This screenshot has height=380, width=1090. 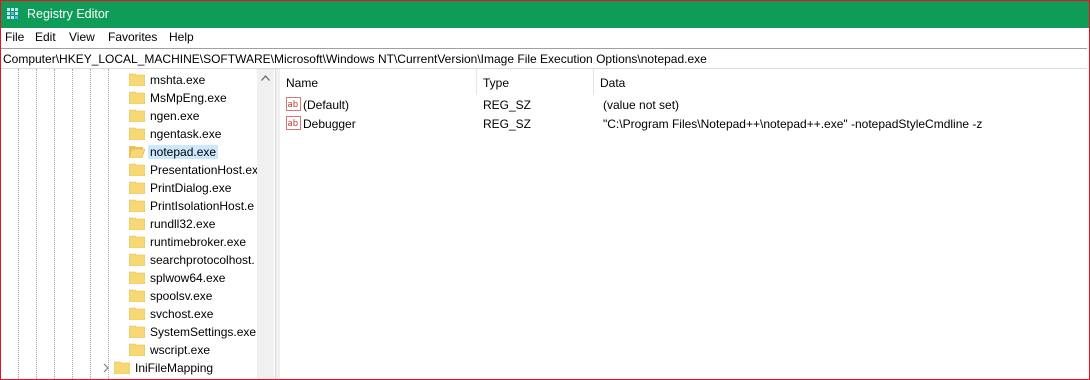 What do you see at coordinates (68, 14) in the screenshot?
I see `window-title: Registry Editor` at bounding box center [68, 14].